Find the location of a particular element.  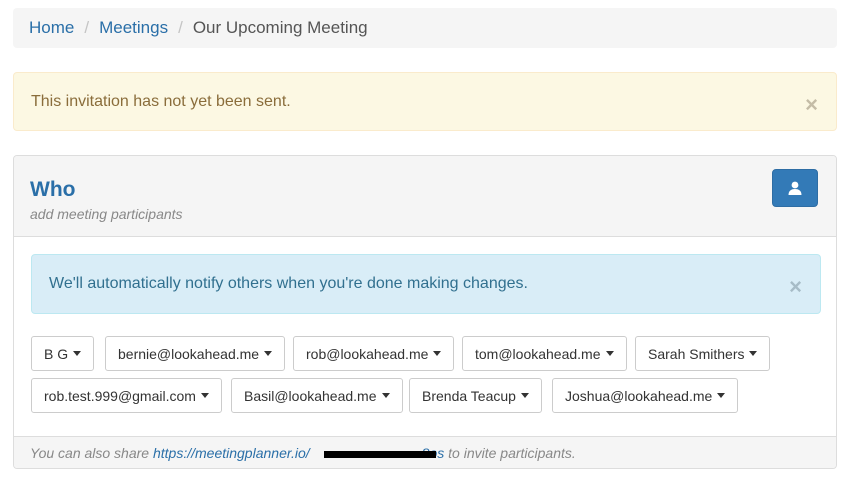

breadcrumb-meetings-link: Meetings is located at coordinates (133, 28).